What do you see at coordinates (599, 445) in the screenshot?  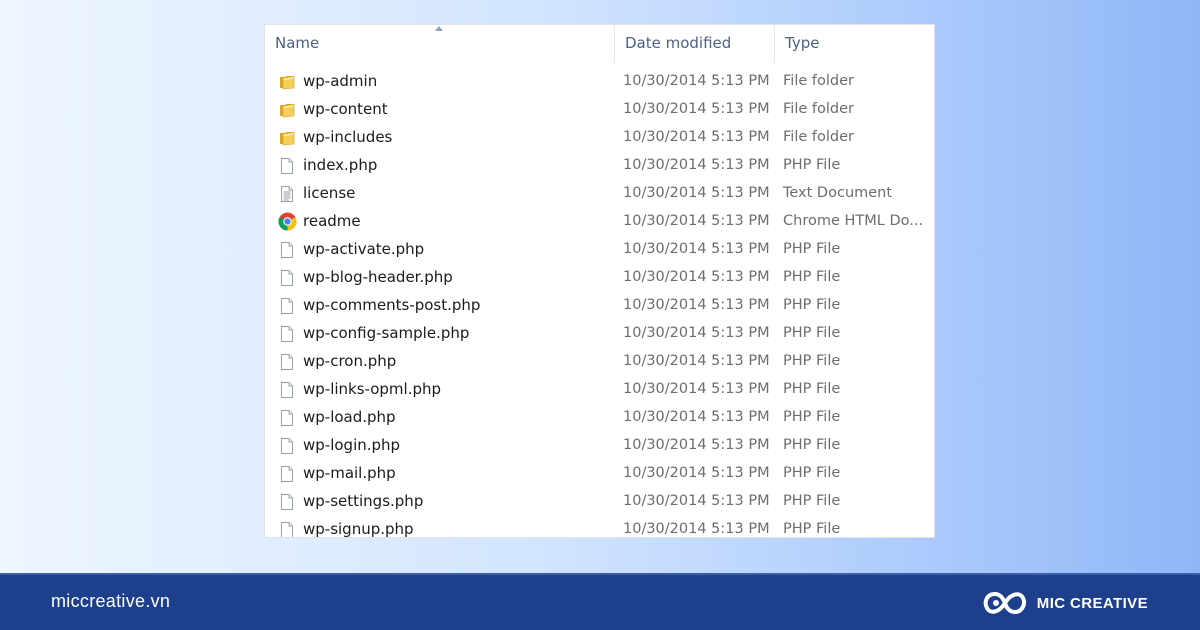 I see `file-row: wp-login.php 10/30/2014 5:13 PM PHP File` at bounding box center [599, 445].